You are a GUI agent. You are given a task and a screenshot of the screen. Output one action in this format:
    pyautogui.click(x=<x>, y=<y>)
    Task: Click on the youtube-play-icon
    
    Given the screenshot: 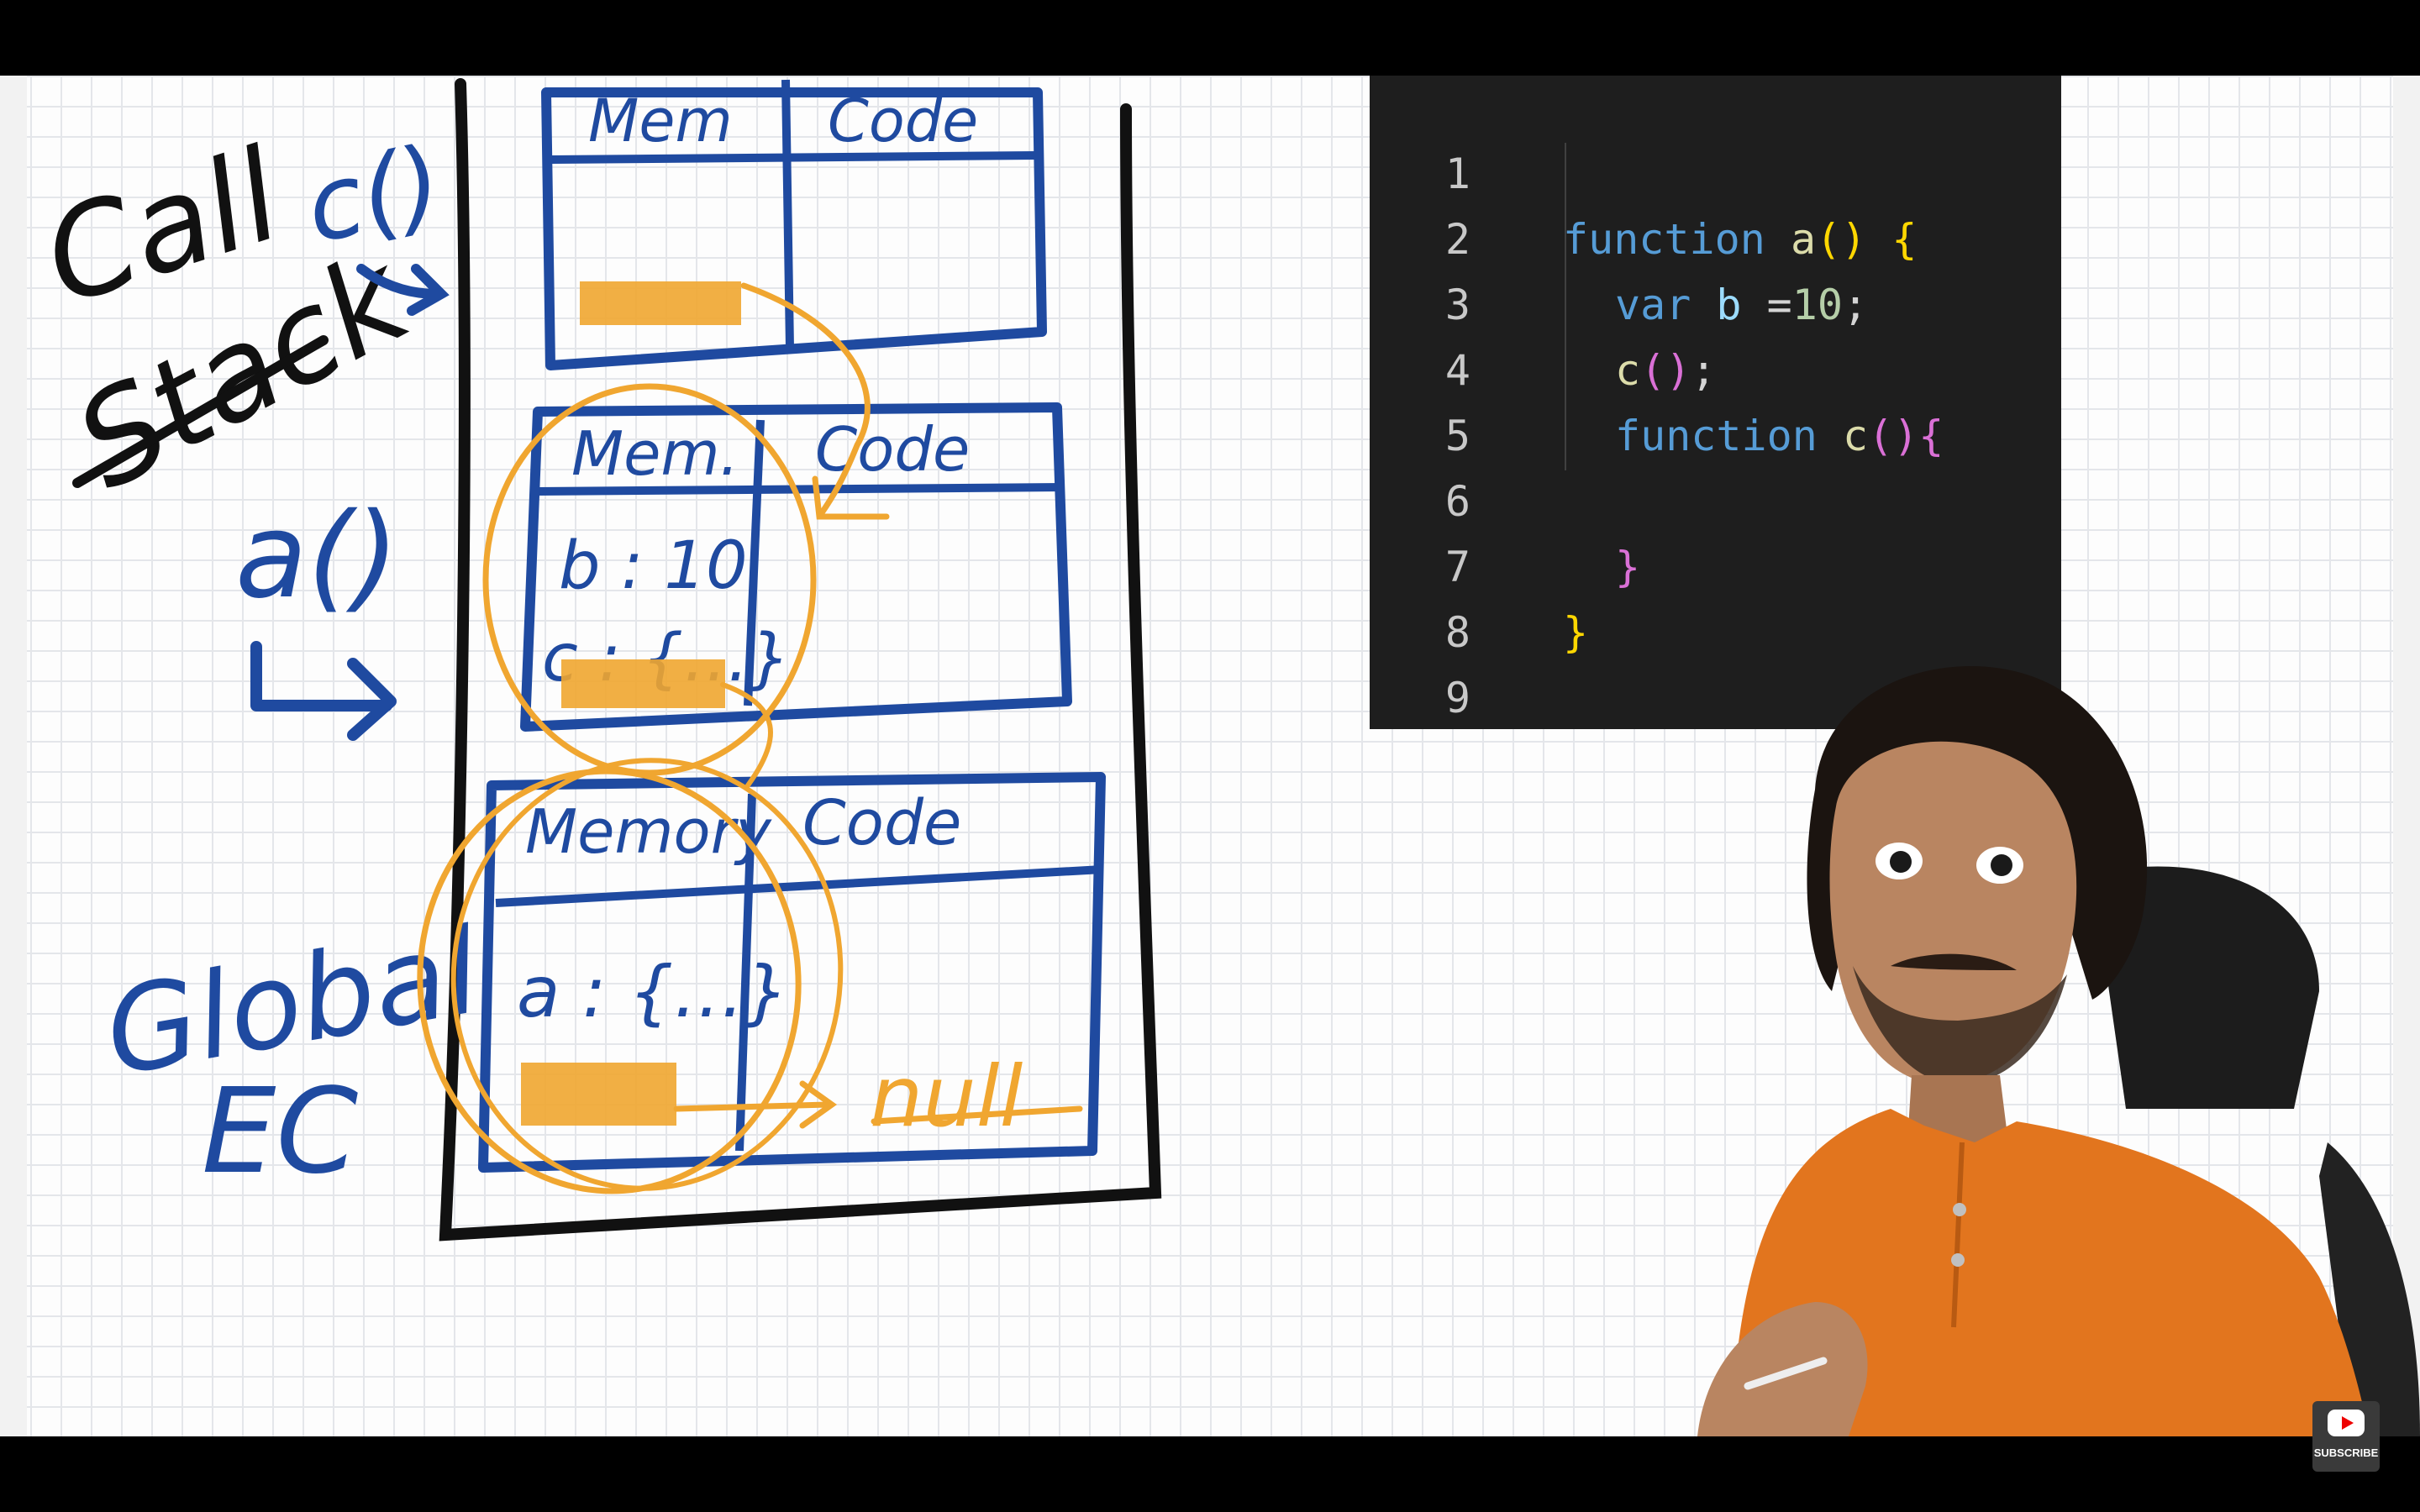 What is the action you would take?
    pyautogui.click(x=2346, y=1423)
    